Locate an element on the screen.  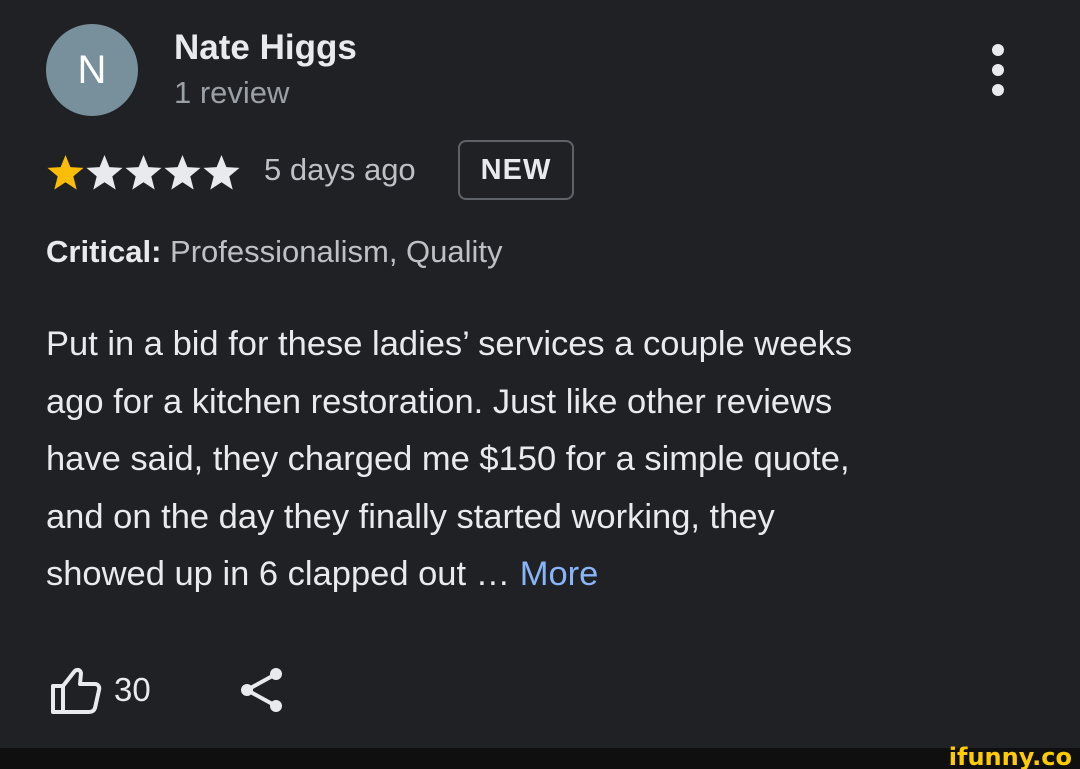
review-count: 1 review is located at coordinates (231, 93).